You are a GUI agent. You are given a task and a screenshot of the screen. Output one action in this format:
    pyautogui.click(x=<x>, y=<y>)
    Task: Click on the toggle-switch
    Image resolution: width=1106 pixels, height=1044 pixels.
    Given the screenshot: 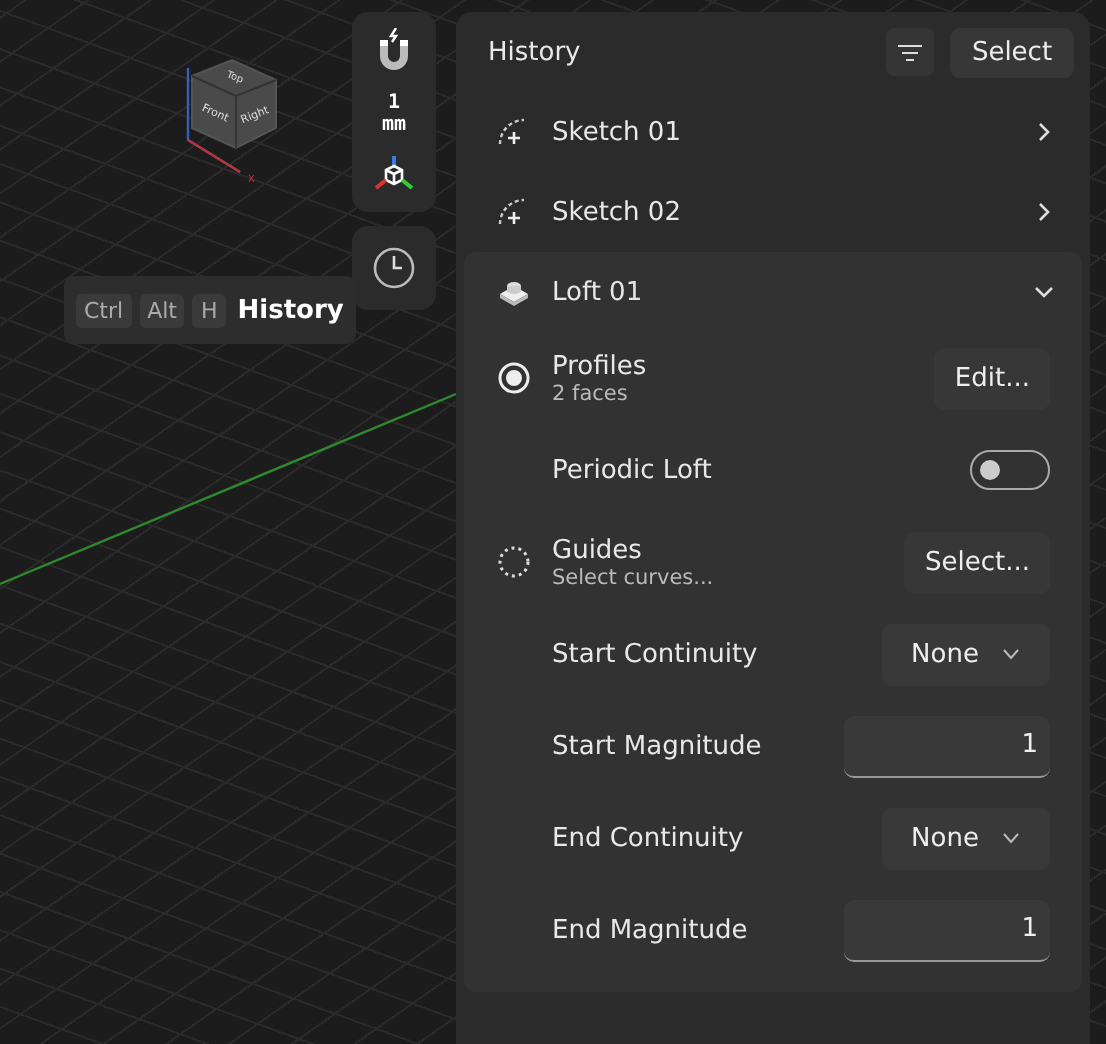 What is the action you would take?
    pyautogui.click(x=1010, y=470)
    